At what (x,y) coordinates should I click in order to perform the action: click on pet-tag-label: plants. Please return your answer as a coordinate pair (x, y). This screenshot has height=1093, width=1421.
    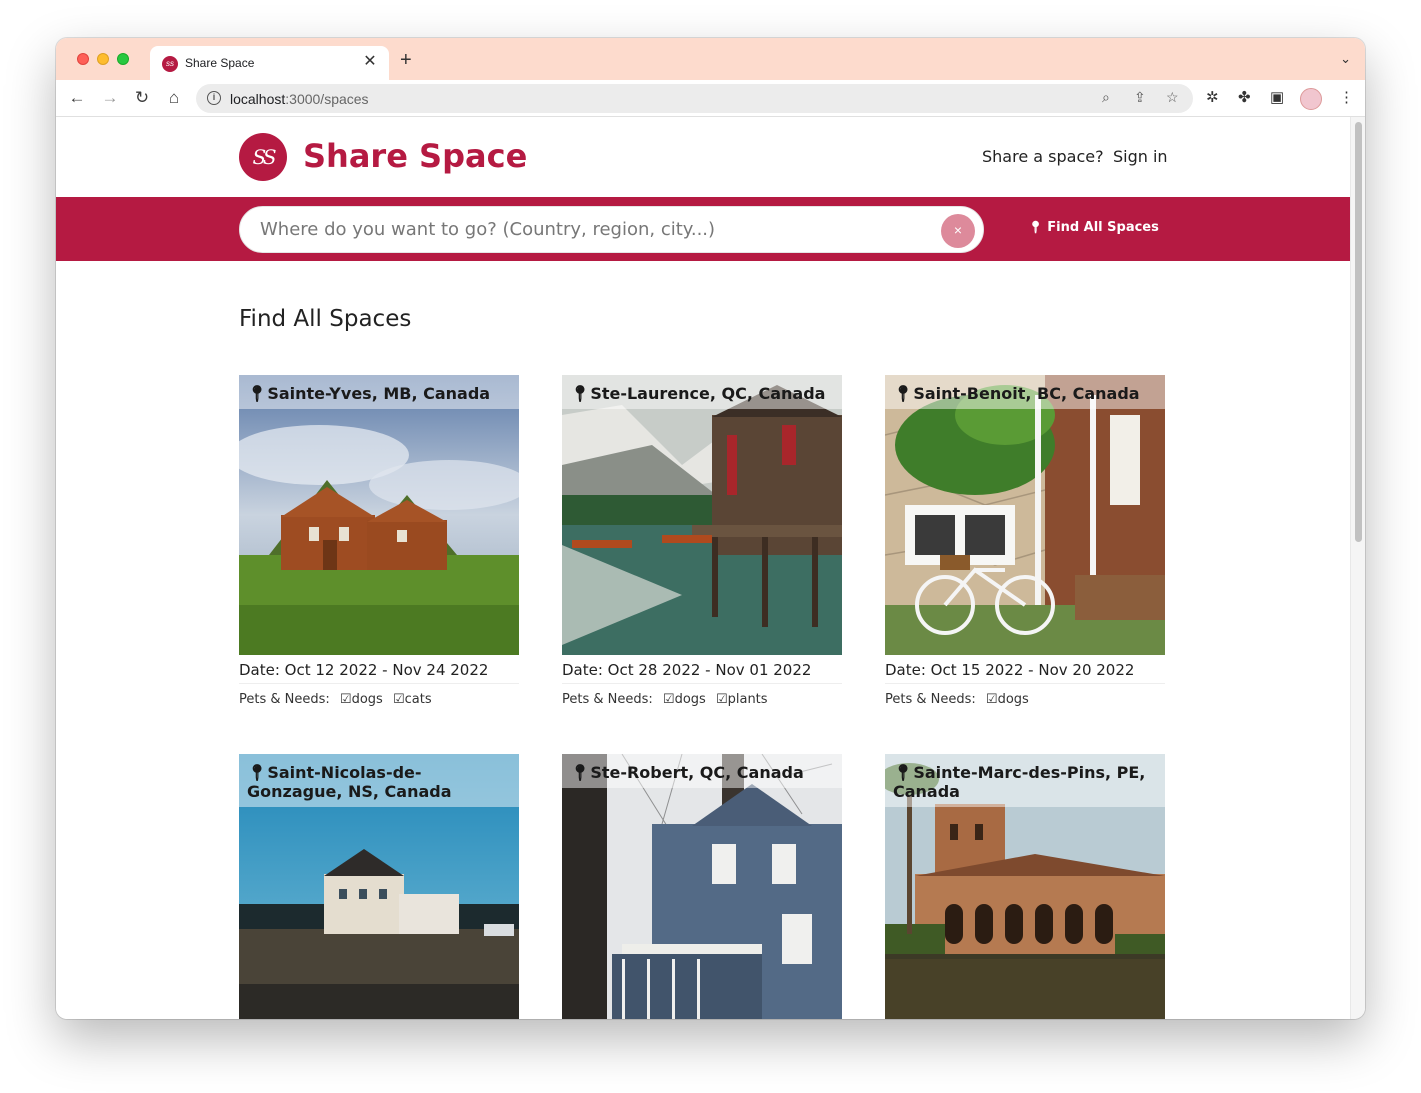
    Looking at the image, I should click on (747, 699).